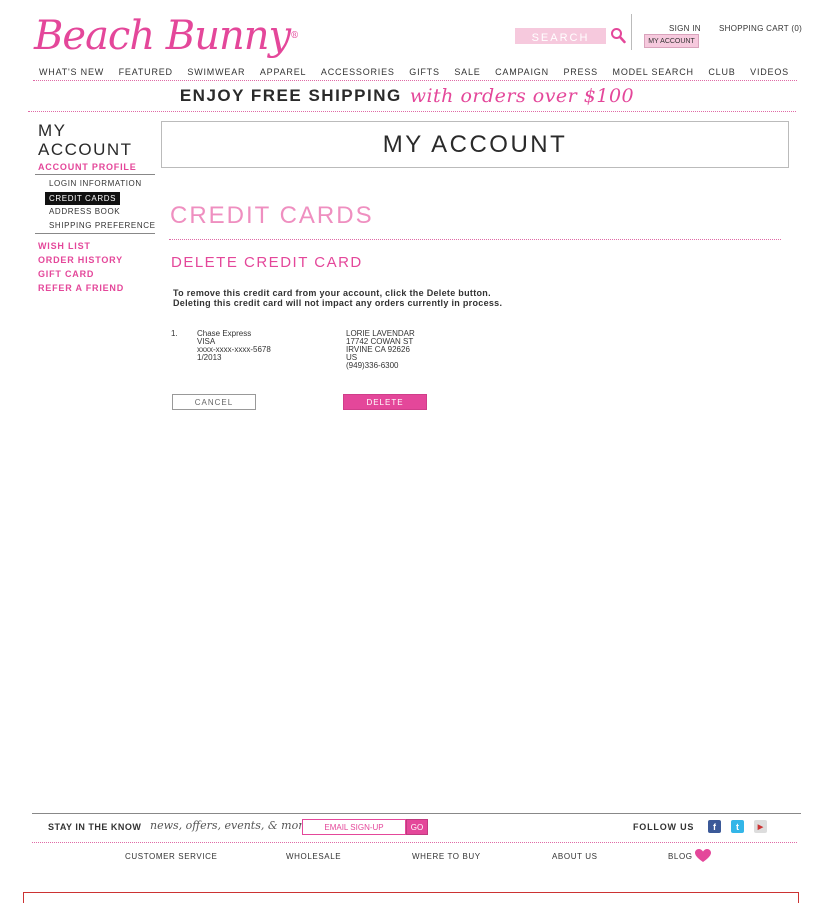  Describe the element at coordinates (171, 856) in the screenshot. I see `footer-customer-service: CUSTOMER SERVICE` at that location.